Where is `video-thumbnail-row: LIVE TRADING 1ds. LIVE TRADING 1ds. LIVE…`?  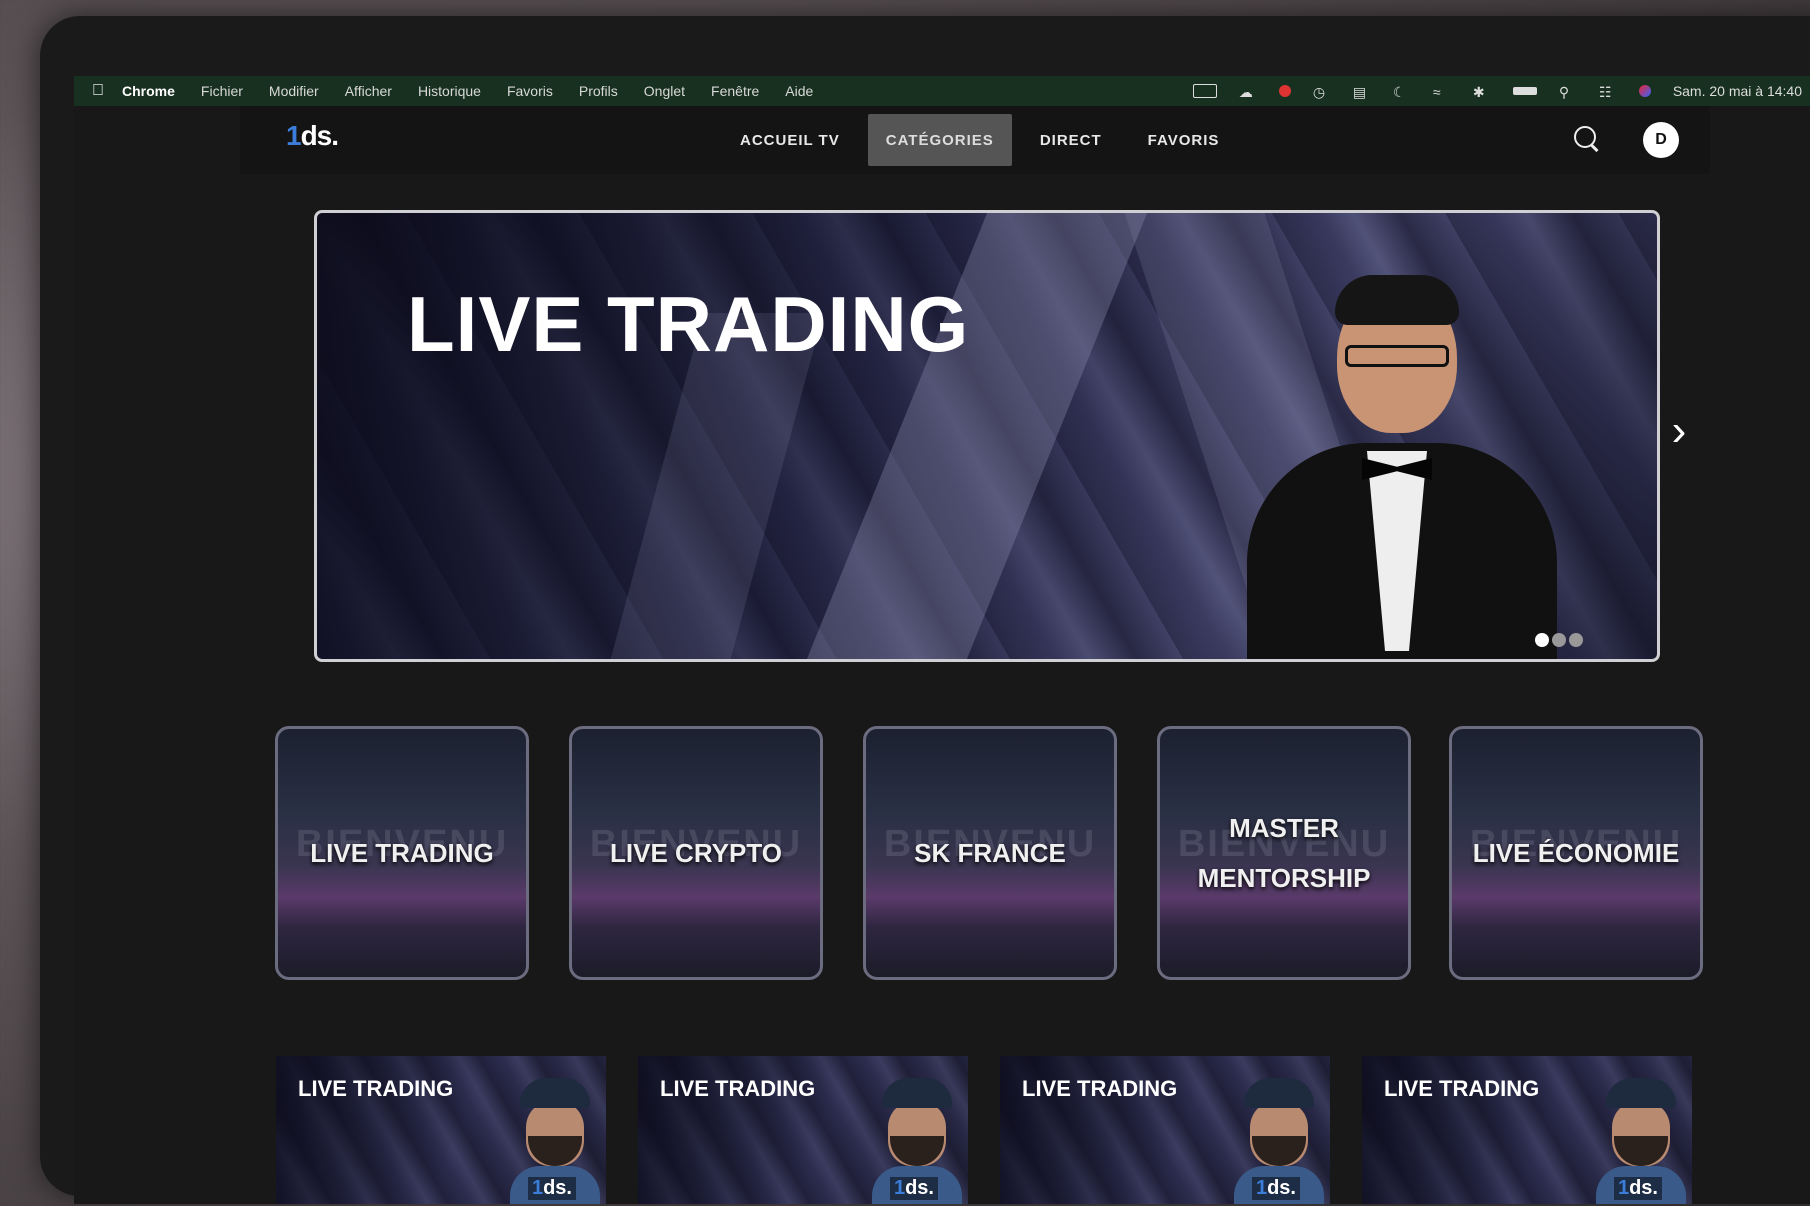 video-thumbnail-row: LIVE TRADING 1ds. LIVE TRADING 1ds. LIVE… is located at coordinates (1000, 1130).